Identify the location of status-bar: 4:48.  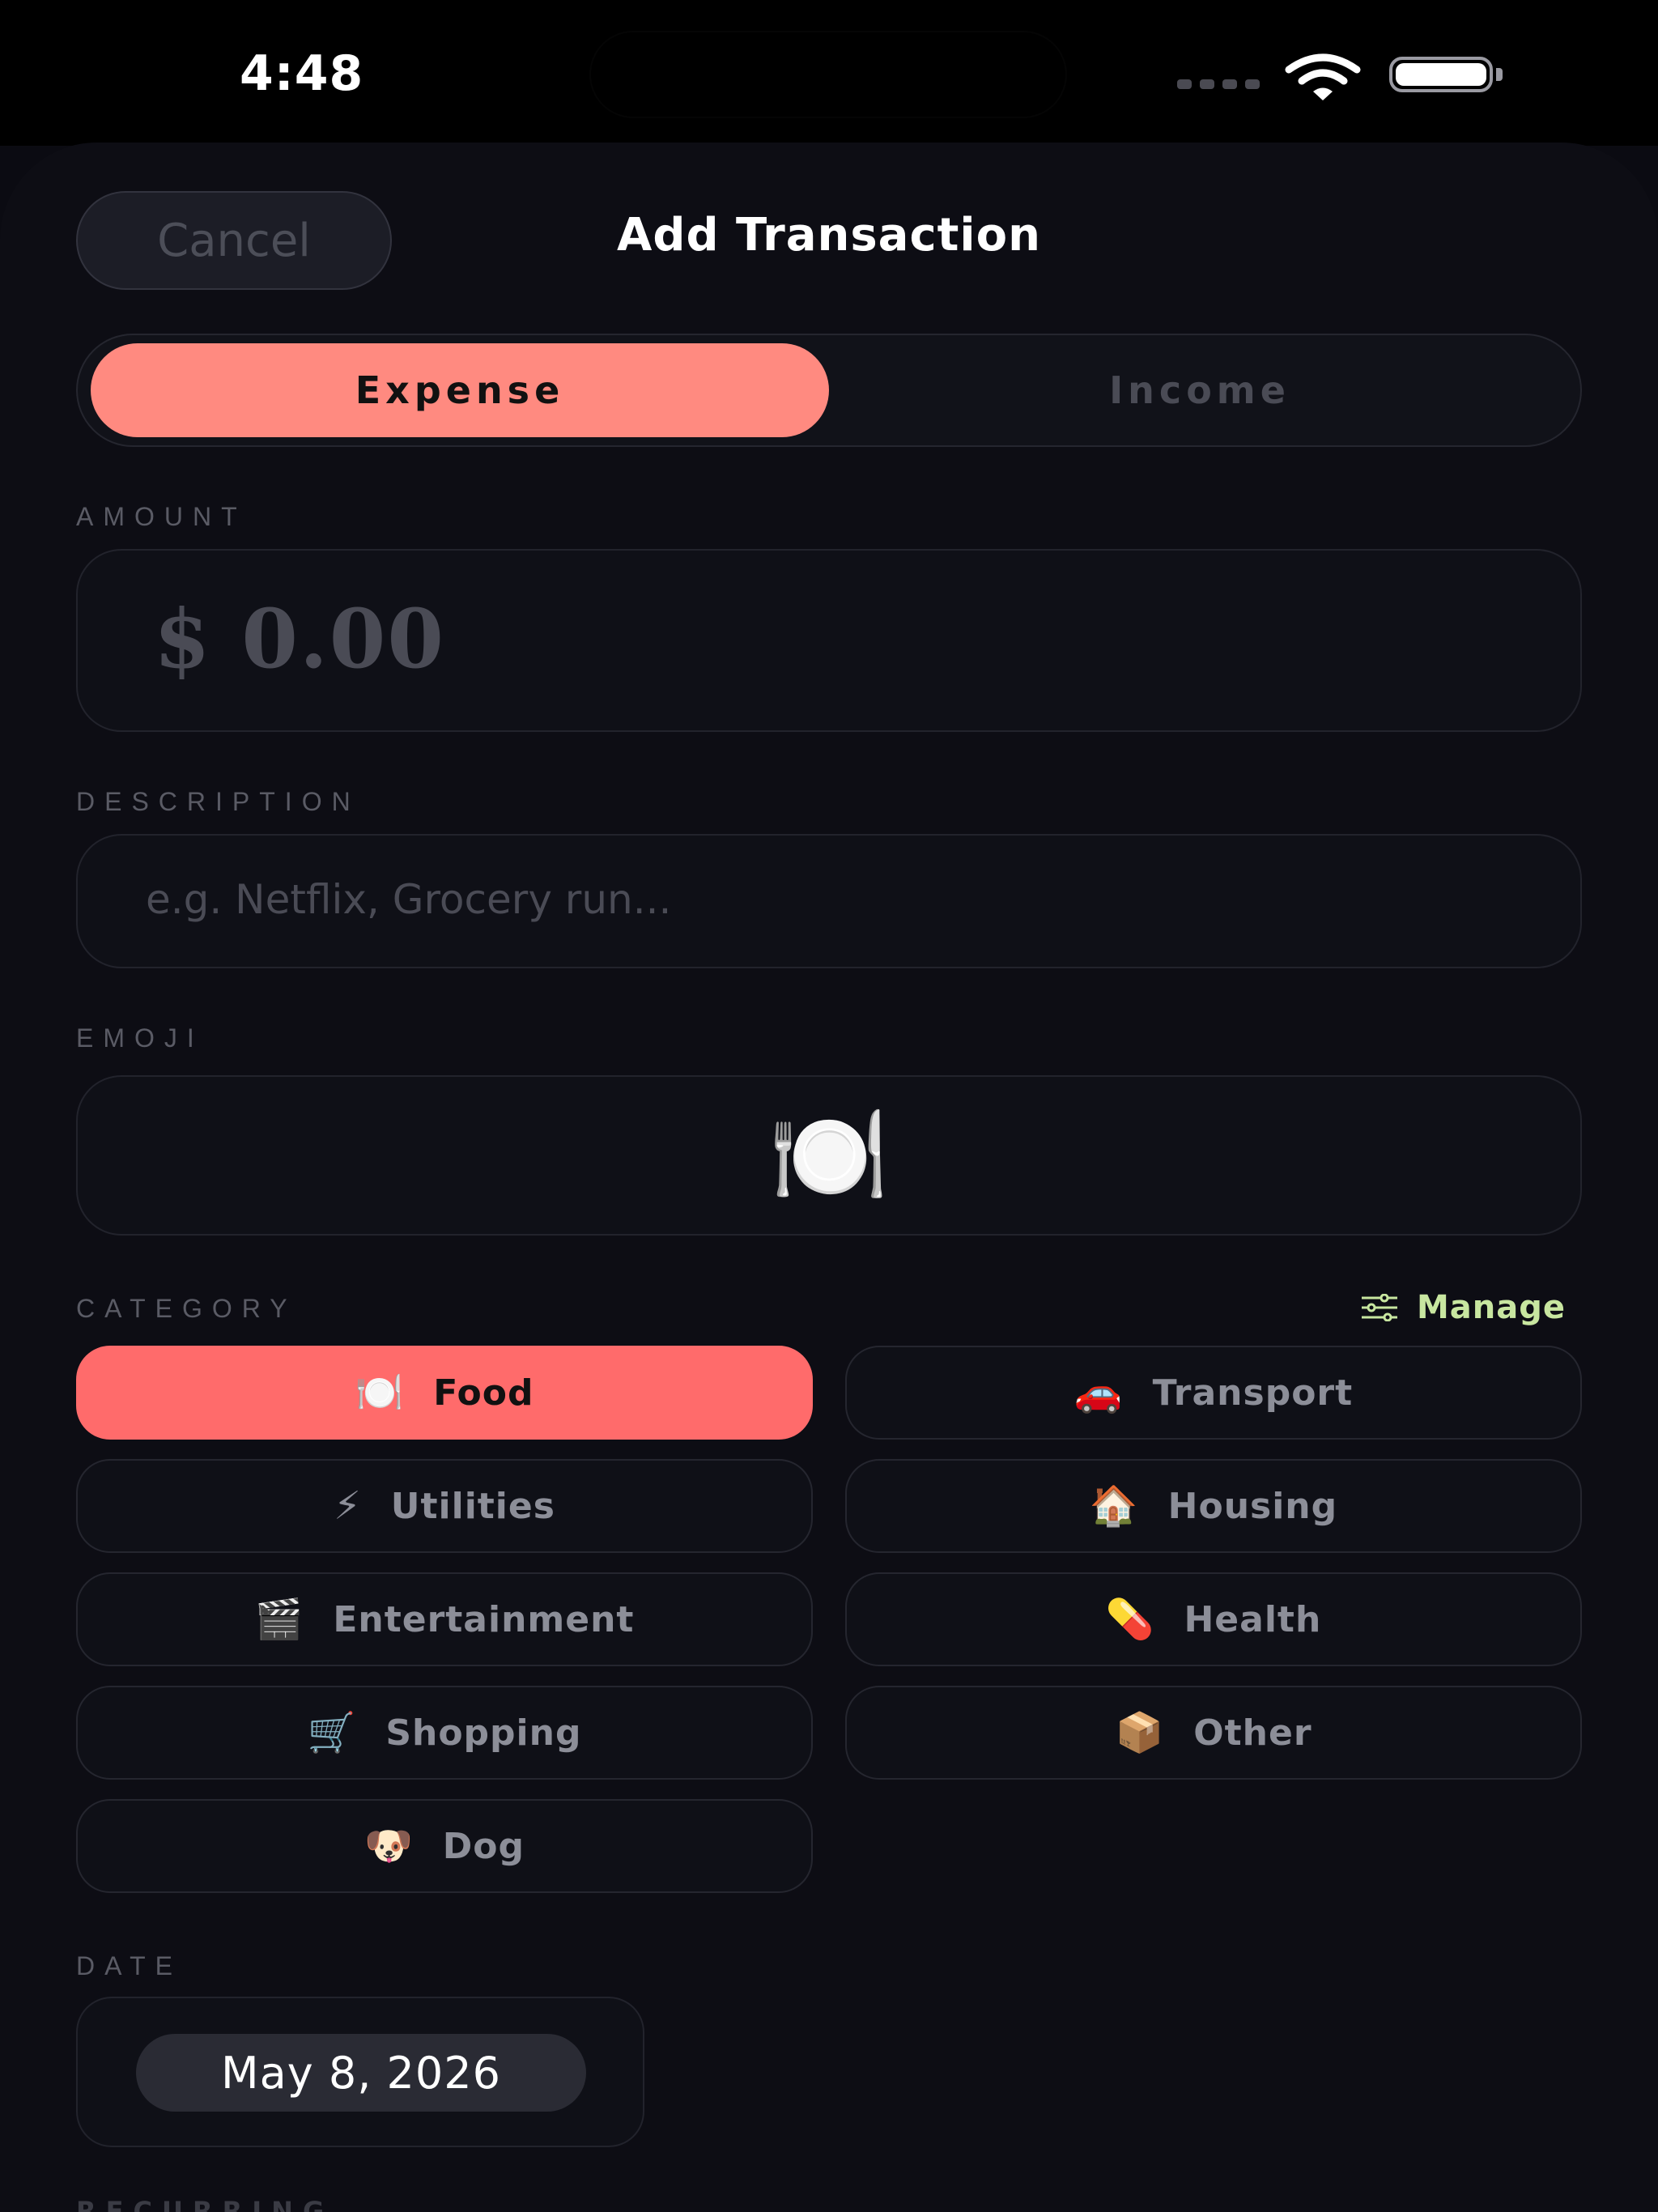
(829, 73).